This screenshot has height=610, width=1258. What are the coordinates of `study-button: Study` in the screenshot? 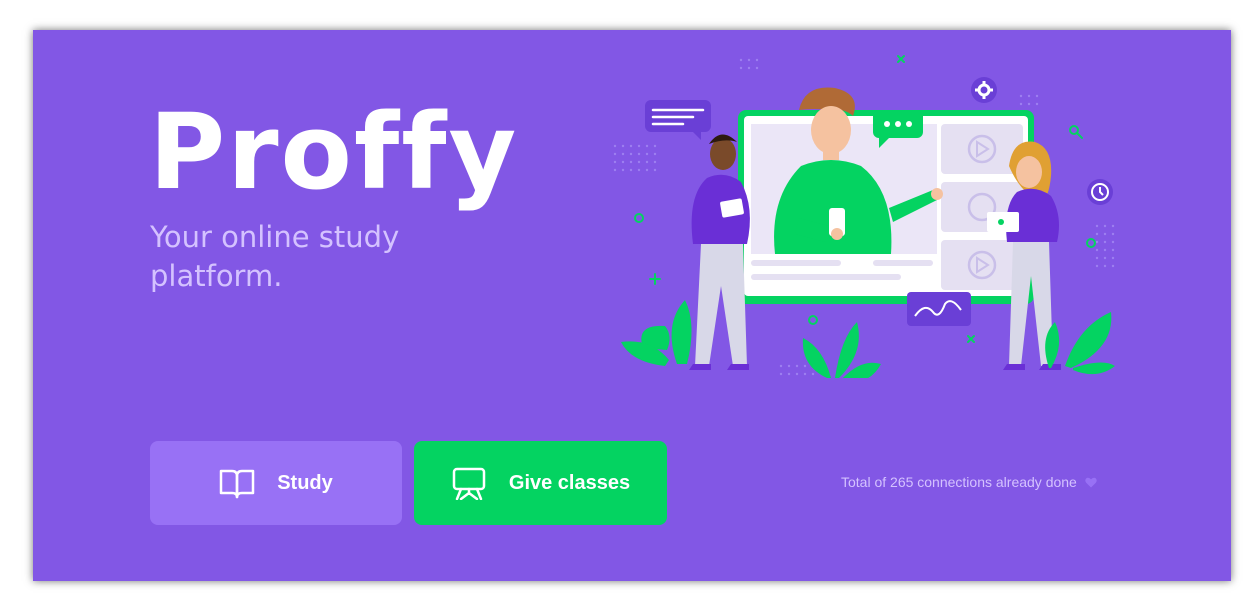 It's located at (276, 483).